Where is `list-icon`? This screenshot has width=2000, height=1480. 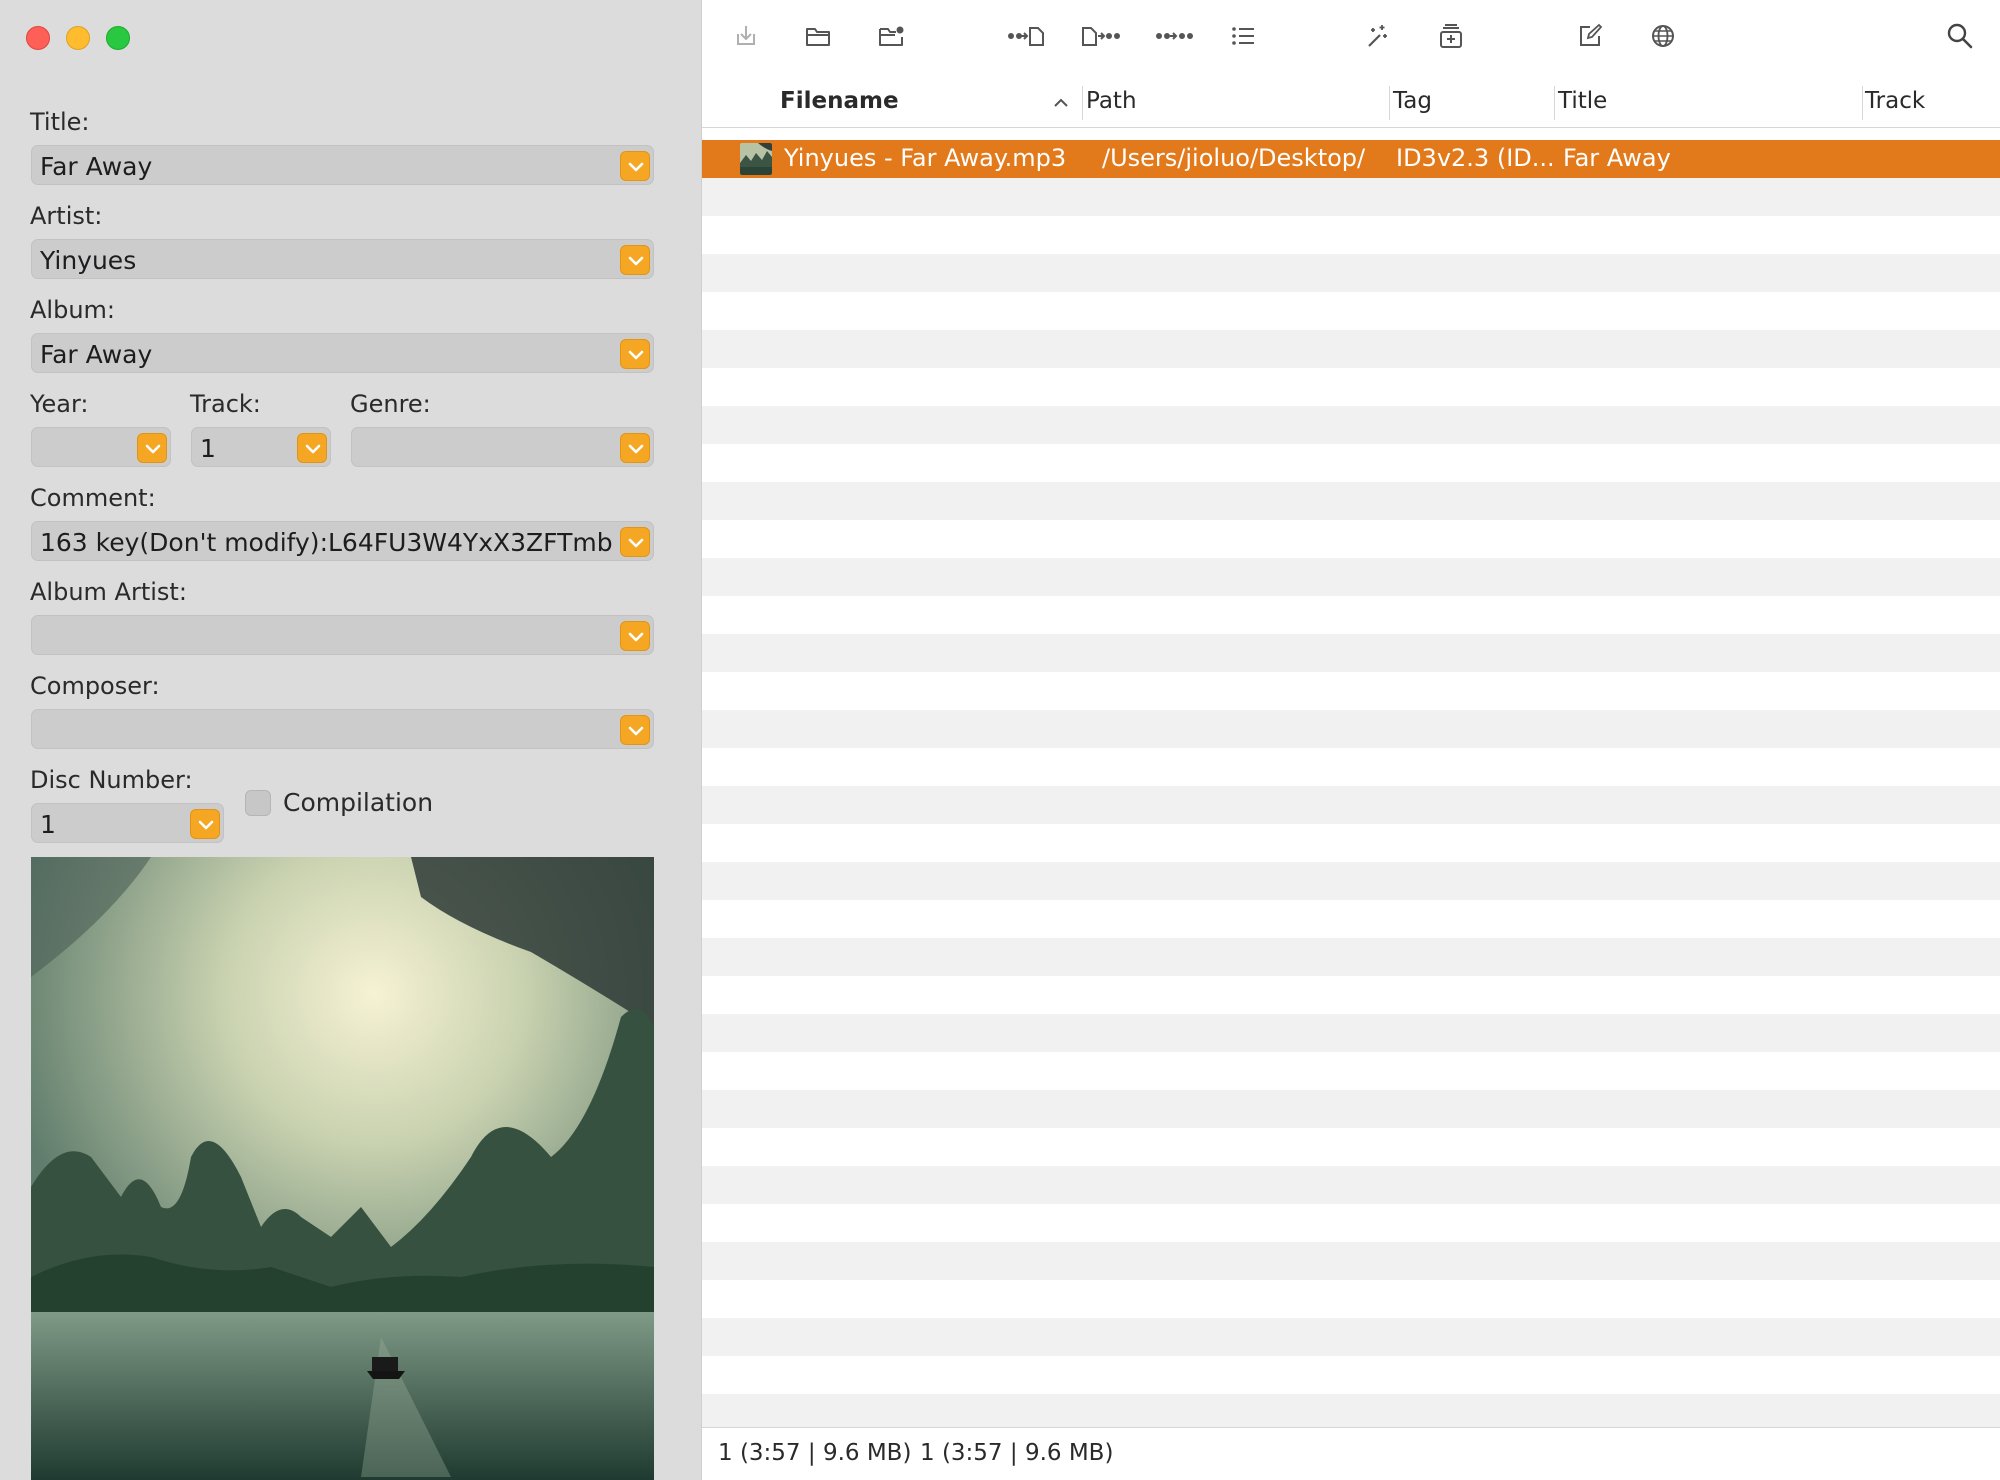 list-icon is located at coordinates (1243, 36).